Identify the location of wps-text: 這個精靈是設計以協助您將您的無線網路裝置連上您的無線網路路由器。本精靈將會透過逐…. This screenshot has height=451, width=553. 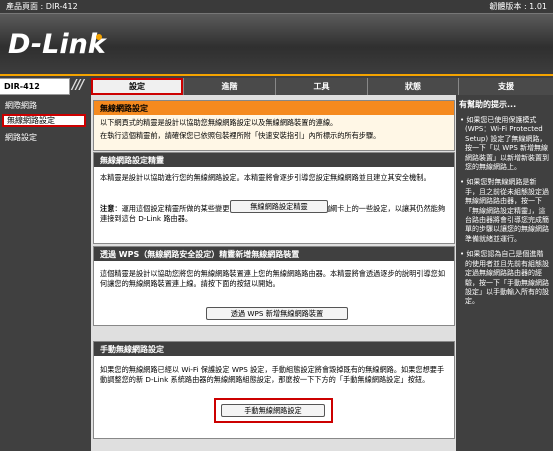
(273, 278).